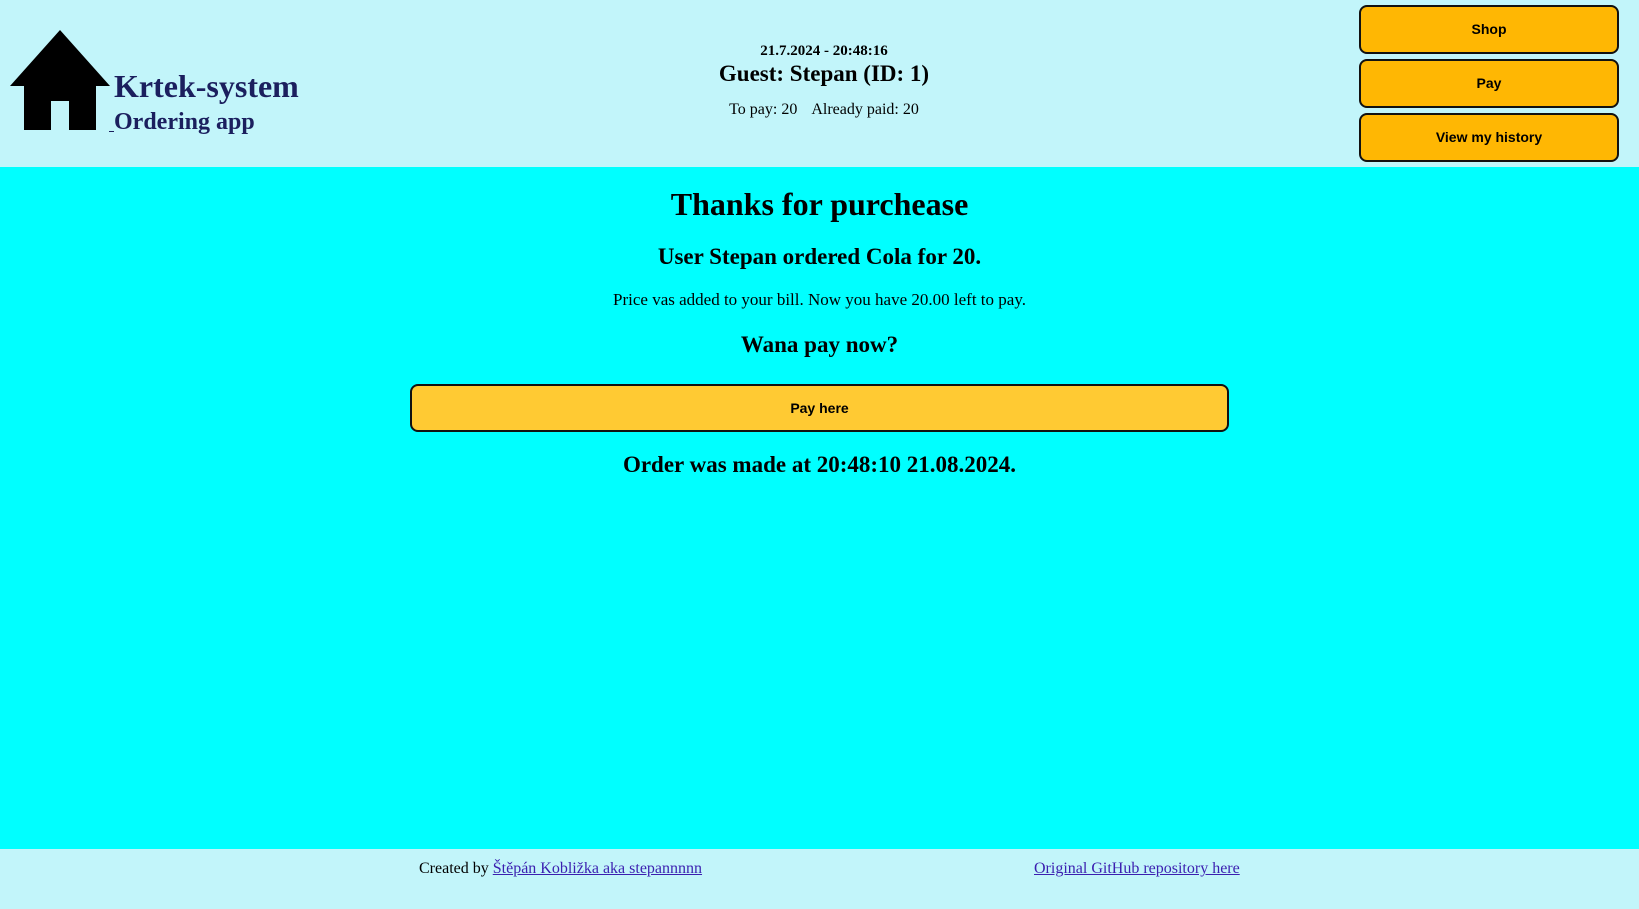 This screenshot has width=1639, height=909. Describe the element at coordinates (184, 122) in the screenshot. I see `brand-subtitle: Ordering app` at that location.